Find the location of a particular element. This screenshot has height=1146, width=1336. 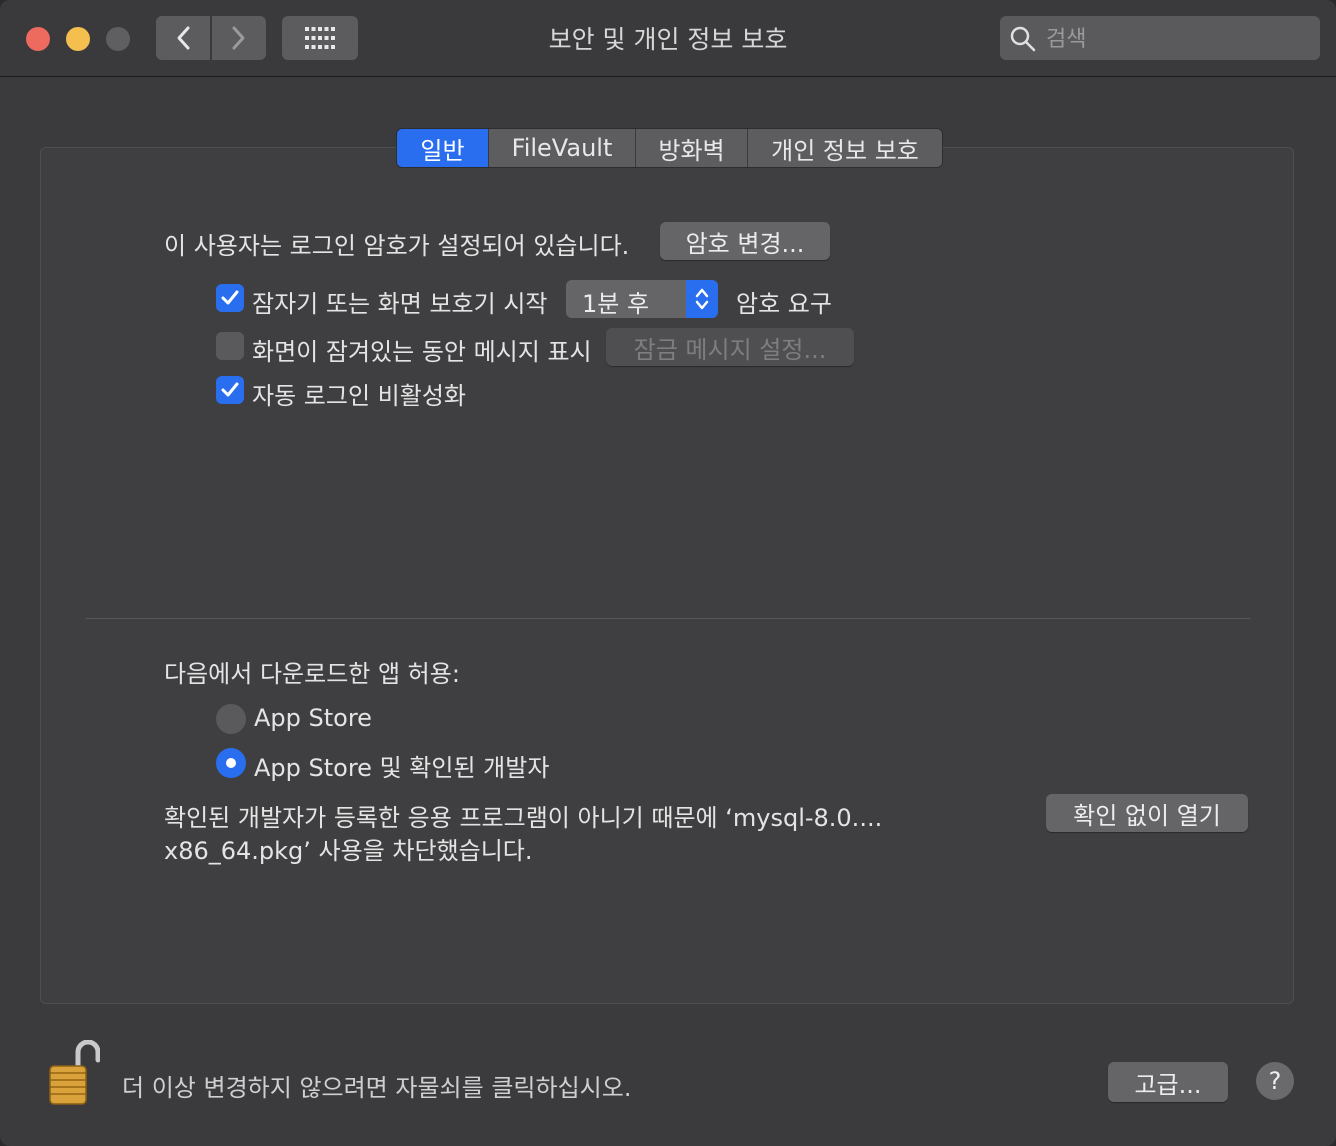

show-all-button is located at coordinates (320, 38).